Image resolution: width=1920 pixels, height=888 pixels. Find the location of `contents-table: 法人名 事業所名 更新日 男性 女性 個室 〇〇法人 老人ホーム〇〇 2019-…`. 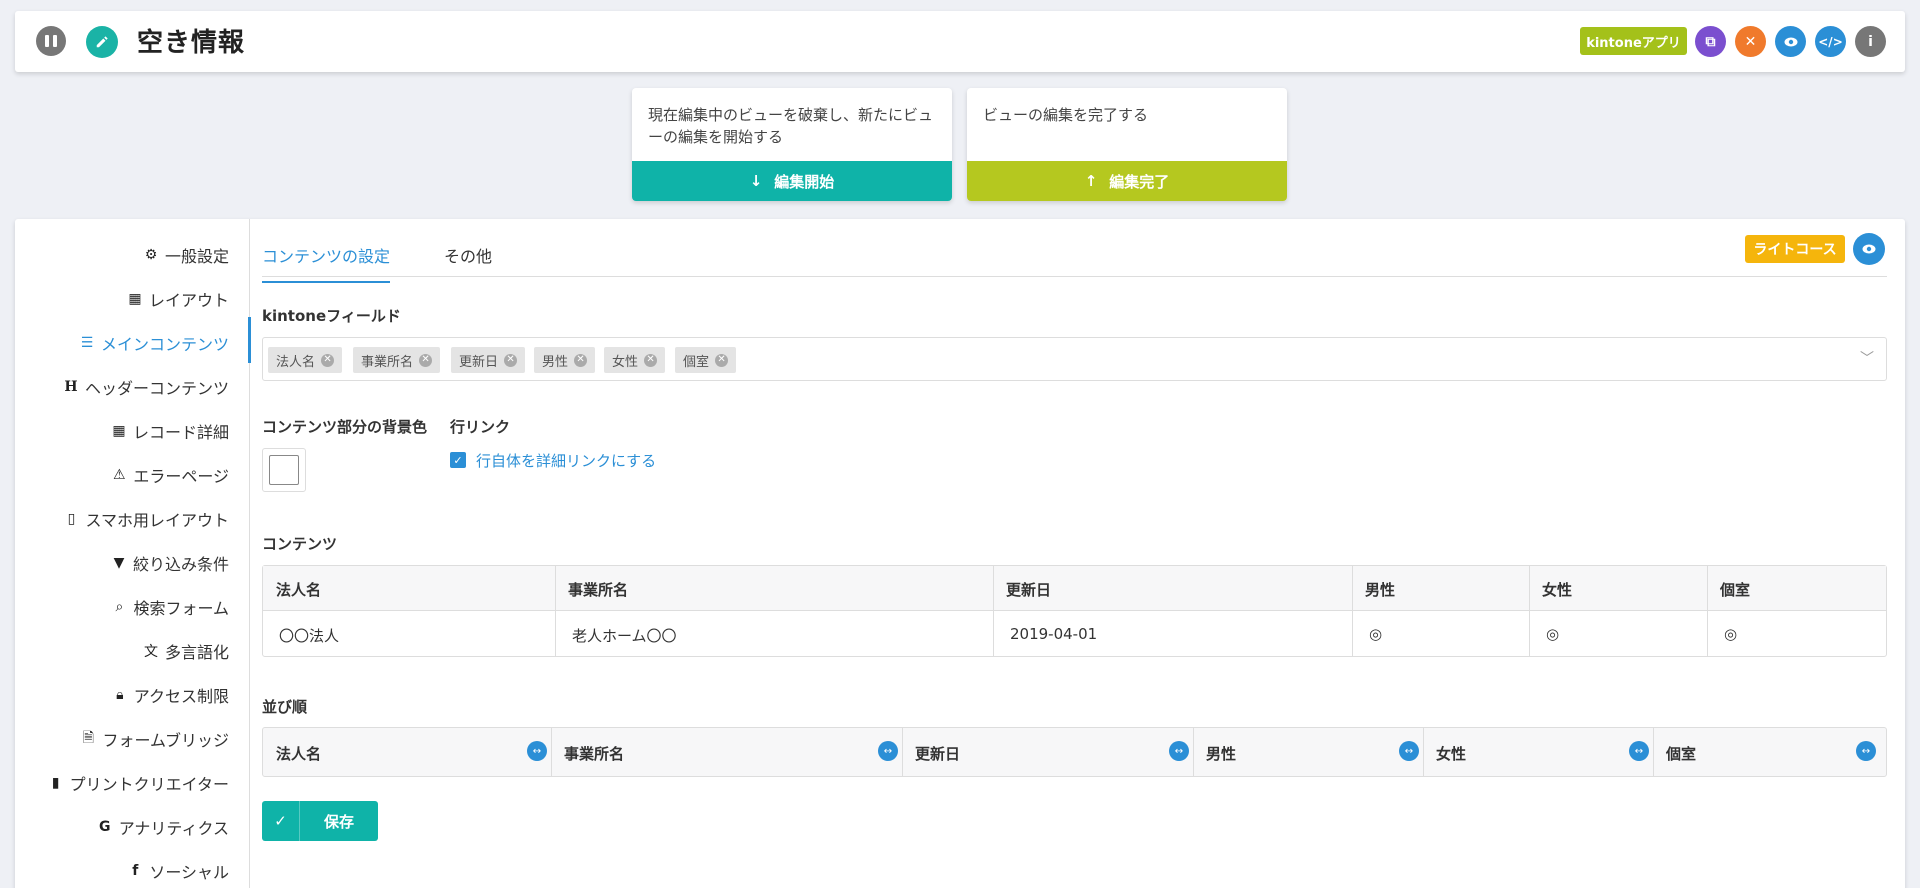

contents-table: 法人名 事業所名 更新日 男性 女性 個室 〇〇法人 老人ホーム〇〇 2019-… is located at coordinates (1074, 611).